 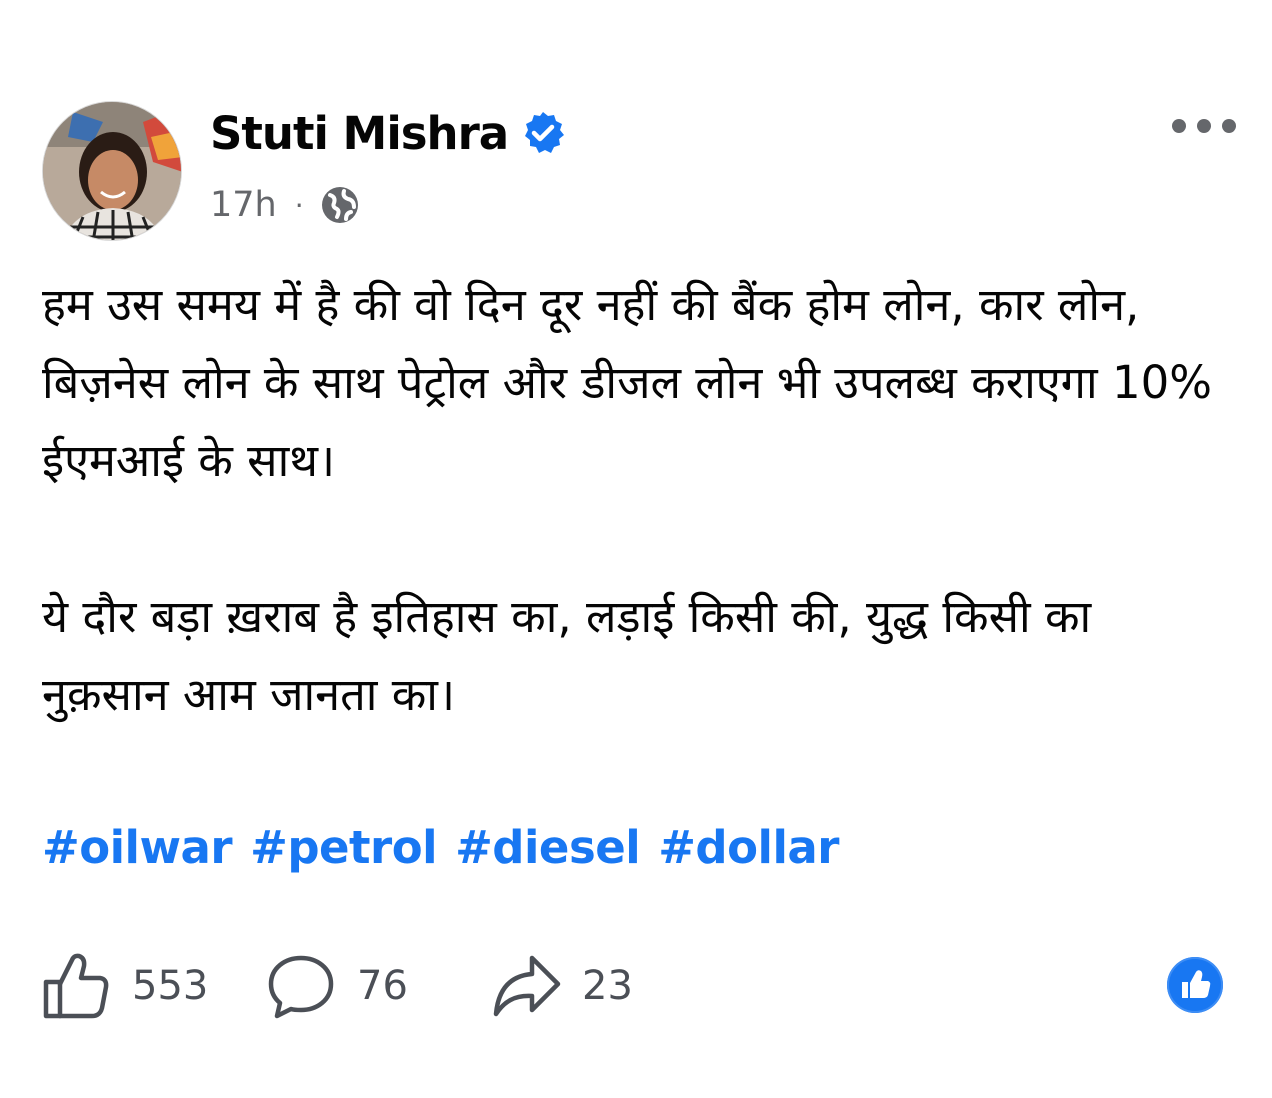 What do you see at coordinates (285, 205) in the screenshot?
I see `post-meta: 17h ·` at bounding box center [285, 205].